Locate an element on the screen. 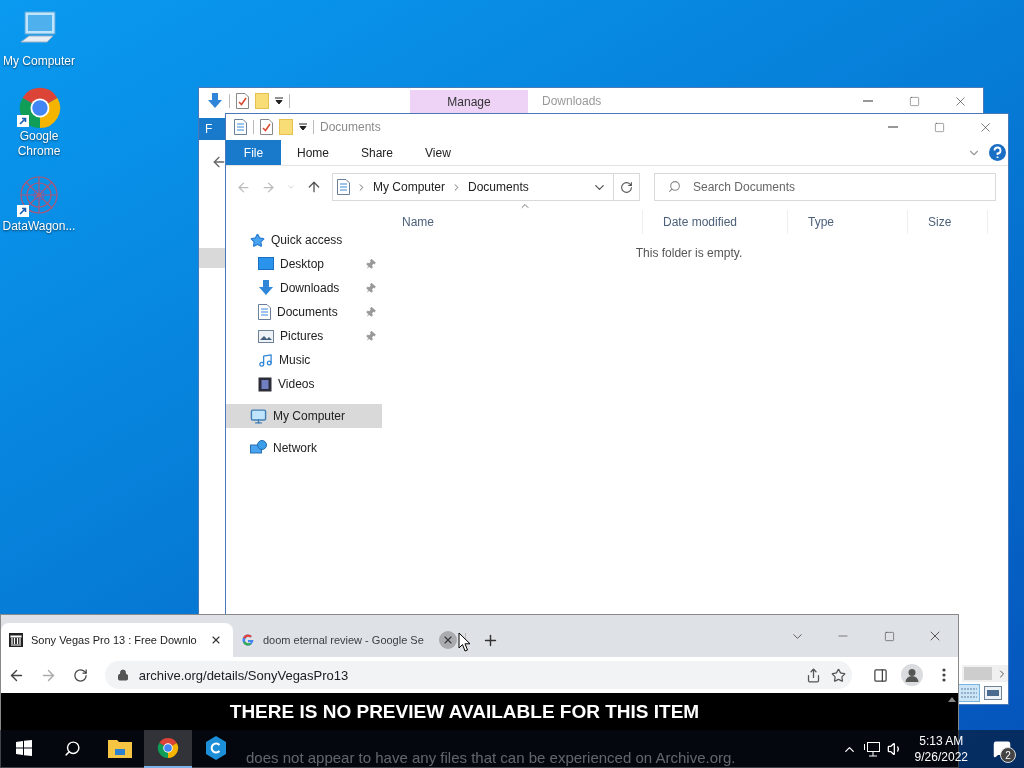 The height and width of the screenshot is (768, 1024). scrollbar-thumb is located at coordinates (978, 673).